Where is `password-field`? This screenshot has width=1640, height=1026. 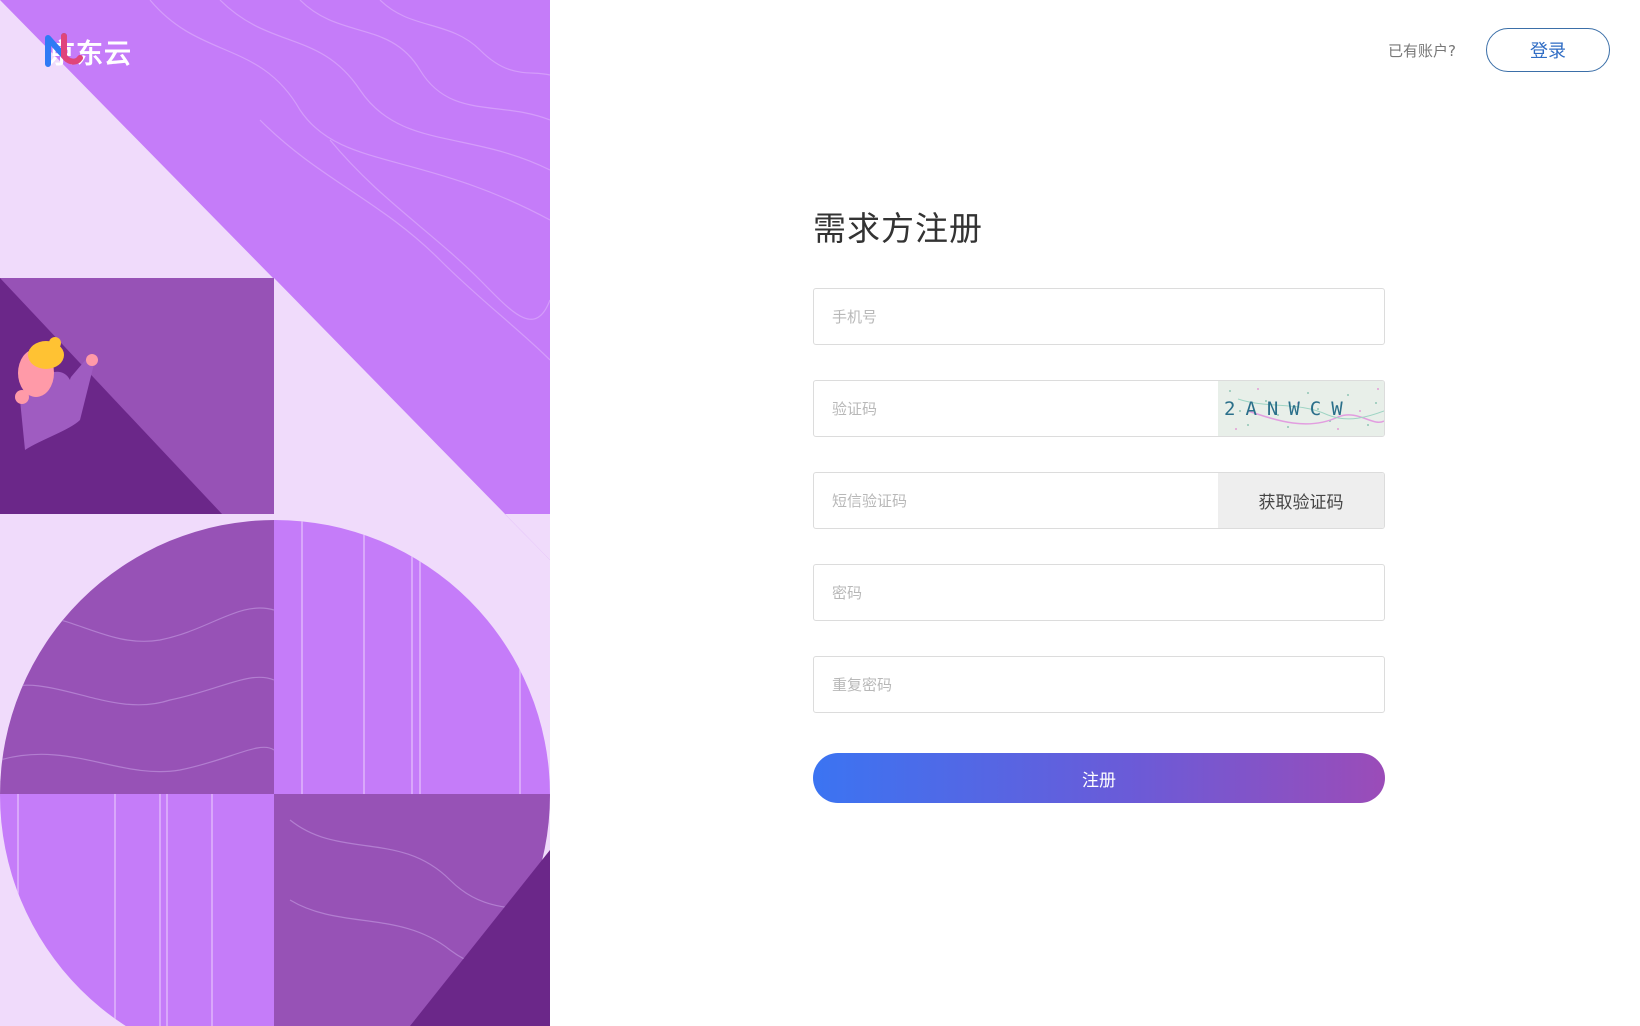
password-field is located at coordinates (1099, 592).